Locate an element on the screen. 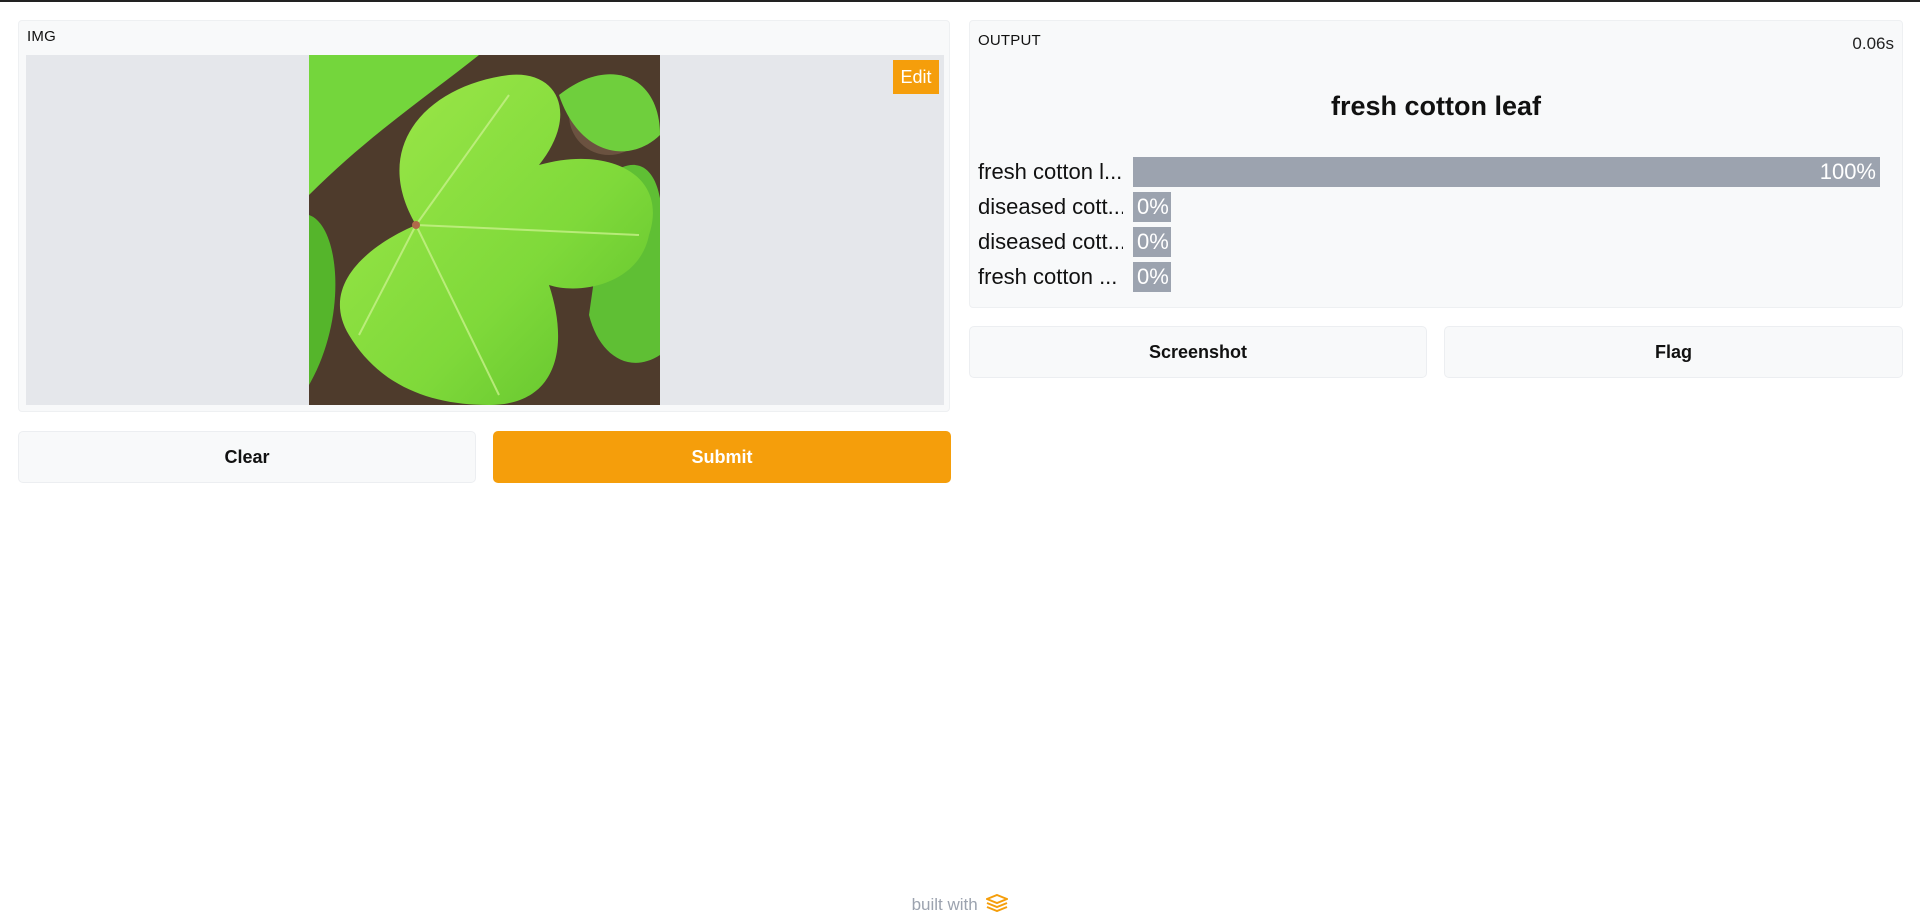 The width and height of the screenshot is (1920, 917). uploaded-leaf-image is located at coordinates (484, 230).